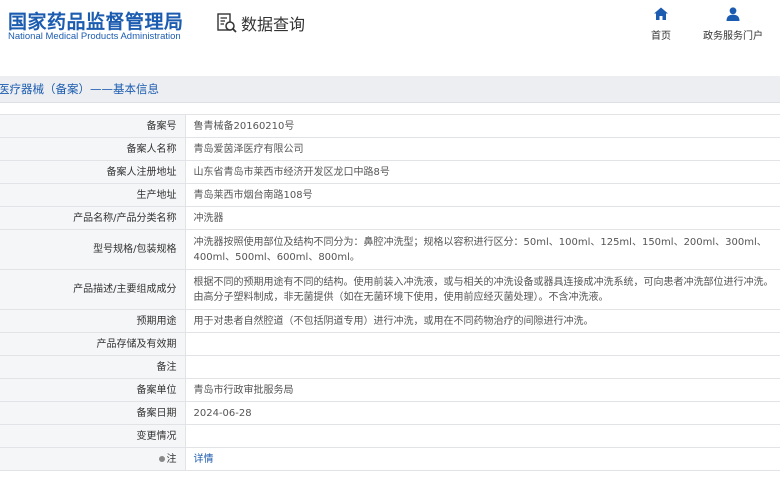 The width and height of the screenshot is (780, 490). What do you see at coordinates (482, 172) in the screenshot?
I see `field-value: 山东省青岛市莱西市经济开发区龙口中路8号` at bounding box center [482, 172].